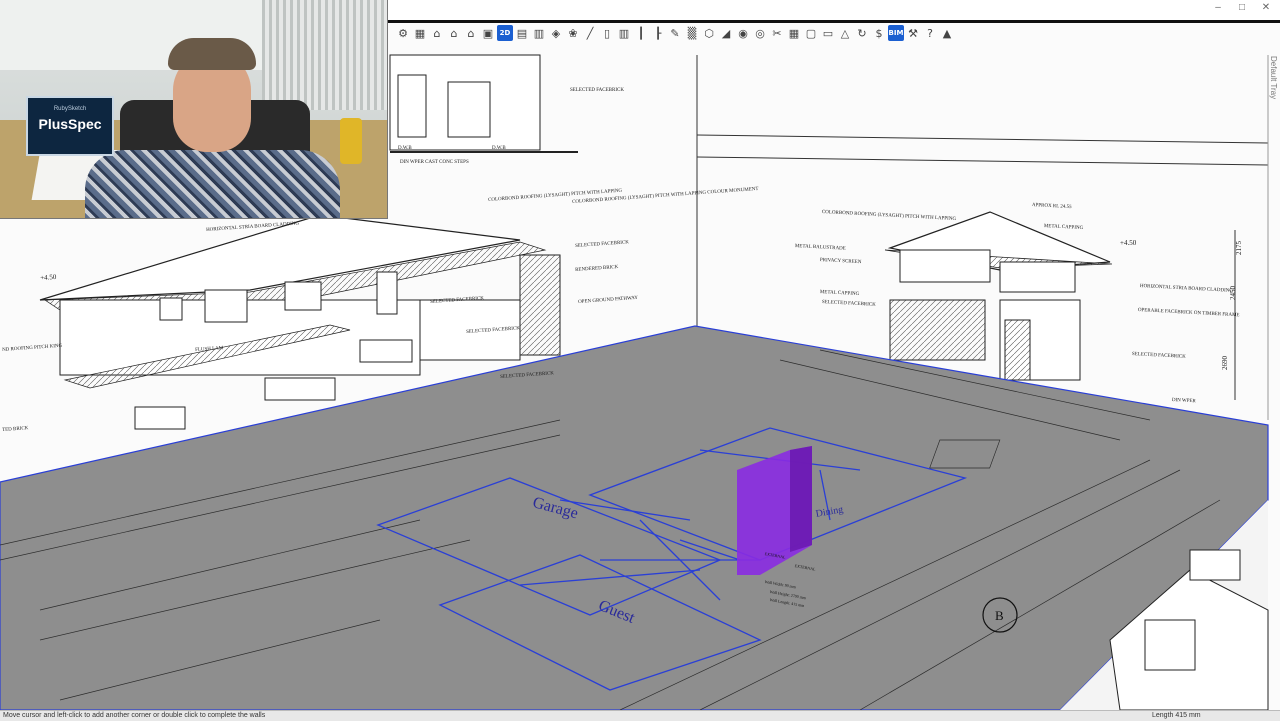 This screenshot has width=1280, height=721. I want to click on dimension-label: 2175, so click(1239, 248).